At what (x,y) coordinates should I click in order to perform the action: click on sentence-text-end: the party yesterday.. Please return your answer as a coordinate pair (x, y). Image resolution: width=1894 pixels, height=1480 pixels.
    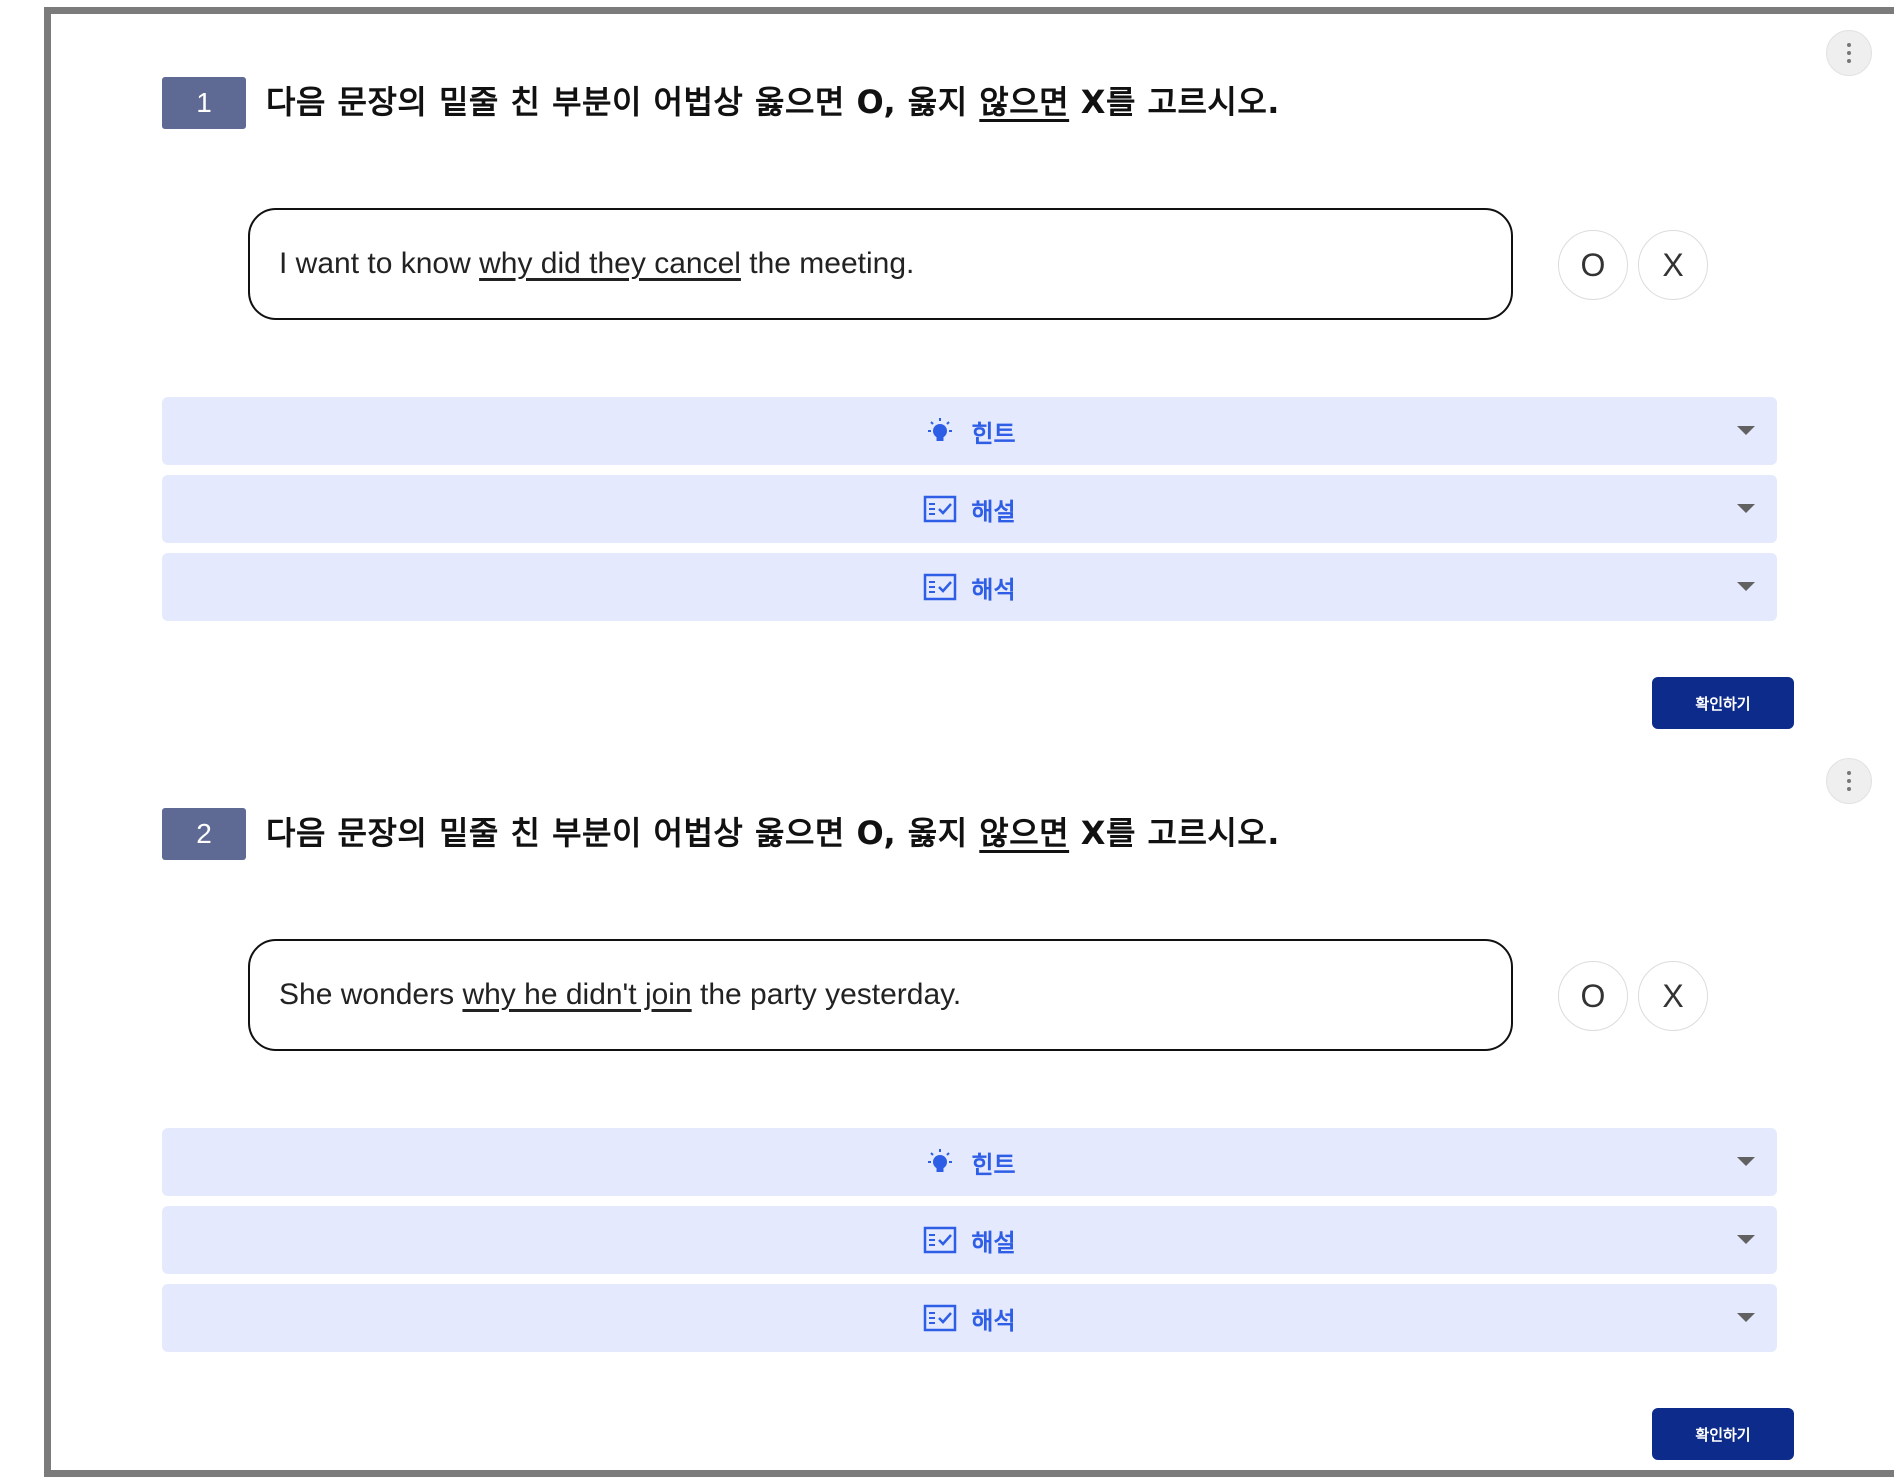
    Looking at the image, I should click on (826, 994).